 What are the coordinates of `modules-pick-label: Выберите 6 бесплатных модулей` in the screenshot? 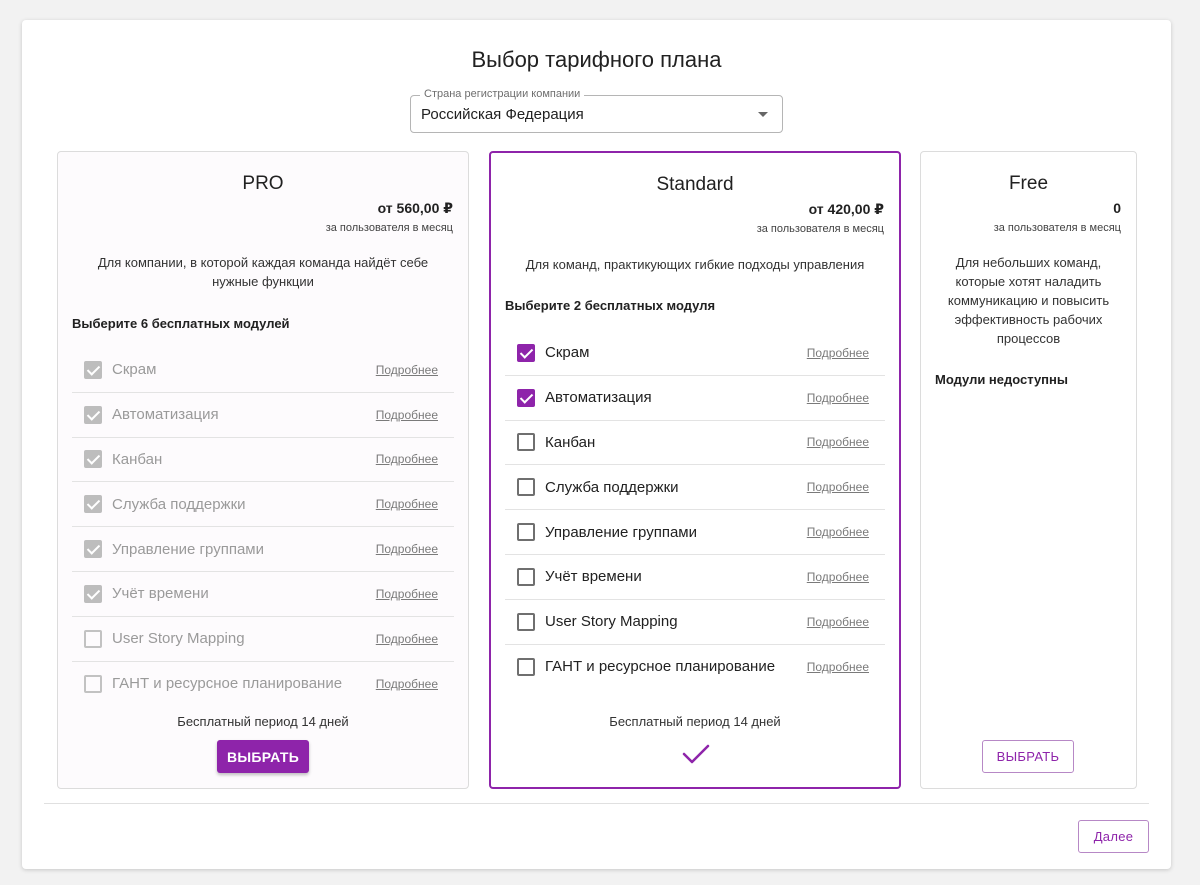 It's located at (181, 323).